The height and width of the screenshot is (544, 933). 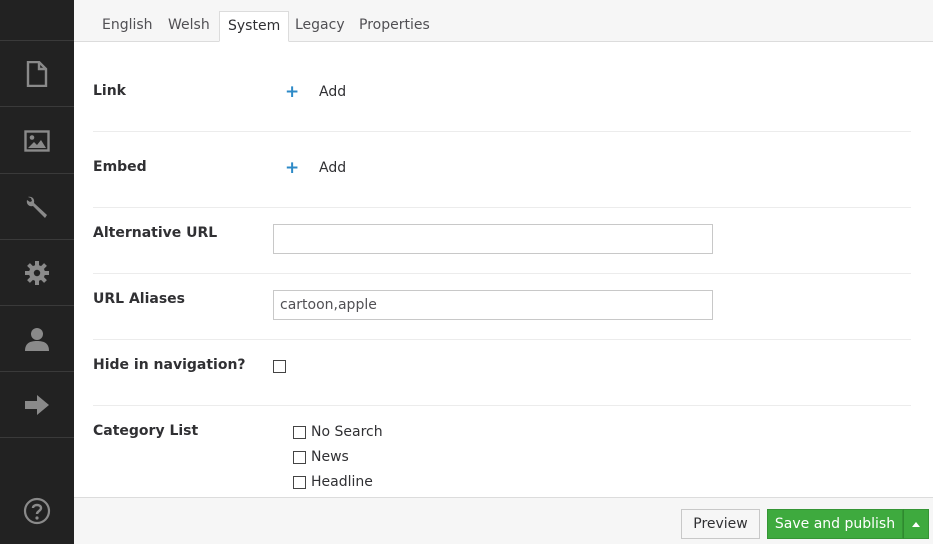 I want to click on field-row-link: Link + Add, so click(x=502, y=87).